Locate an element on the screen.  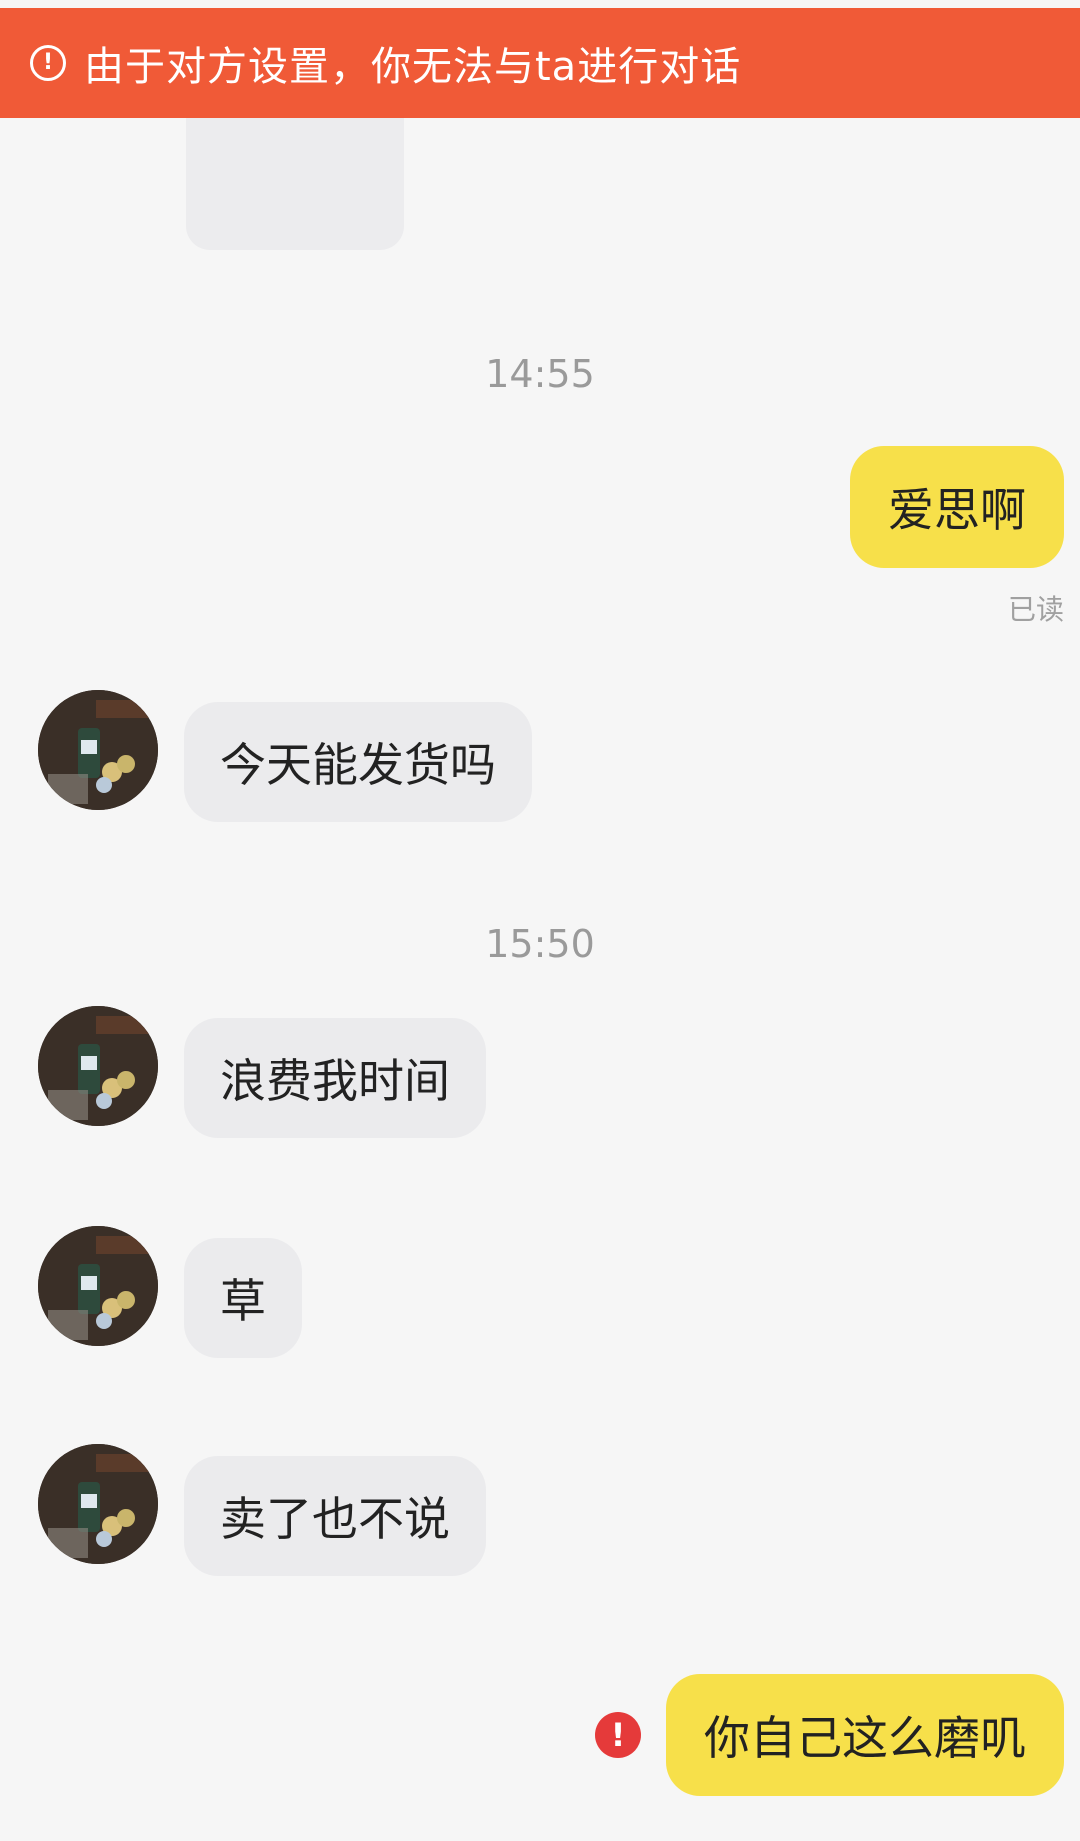
message-bubble-outgoing: 你自己这么磨叽 is located at coordinates (865, 1735).